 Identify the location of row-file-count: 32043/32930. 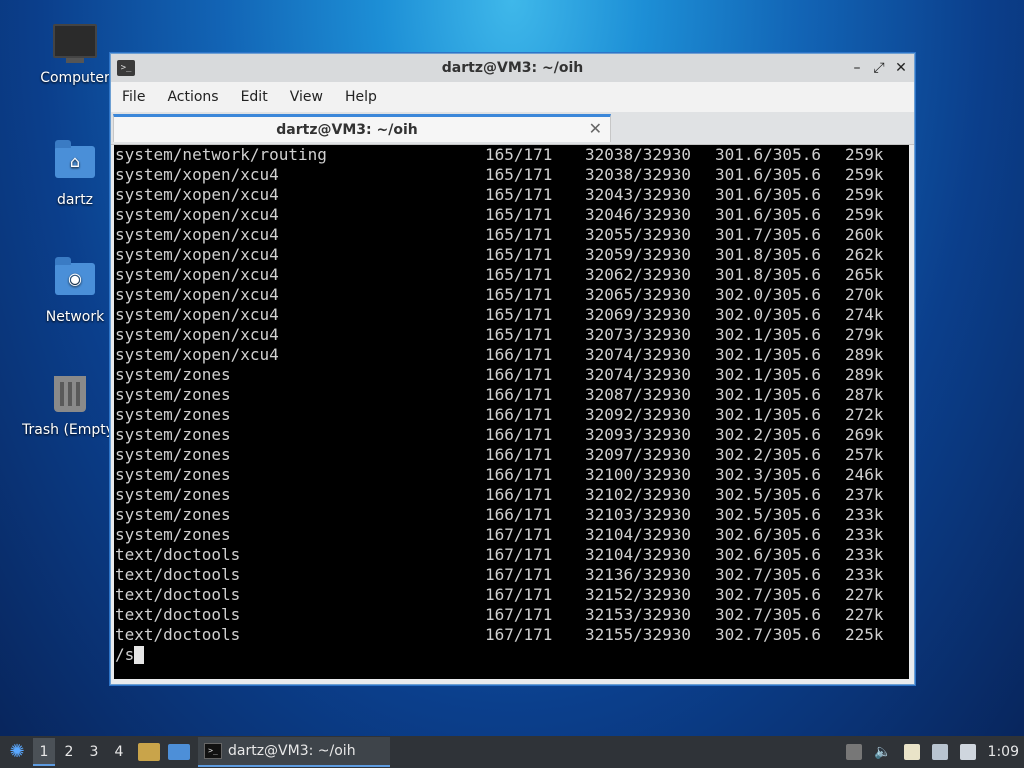
(638, 194).